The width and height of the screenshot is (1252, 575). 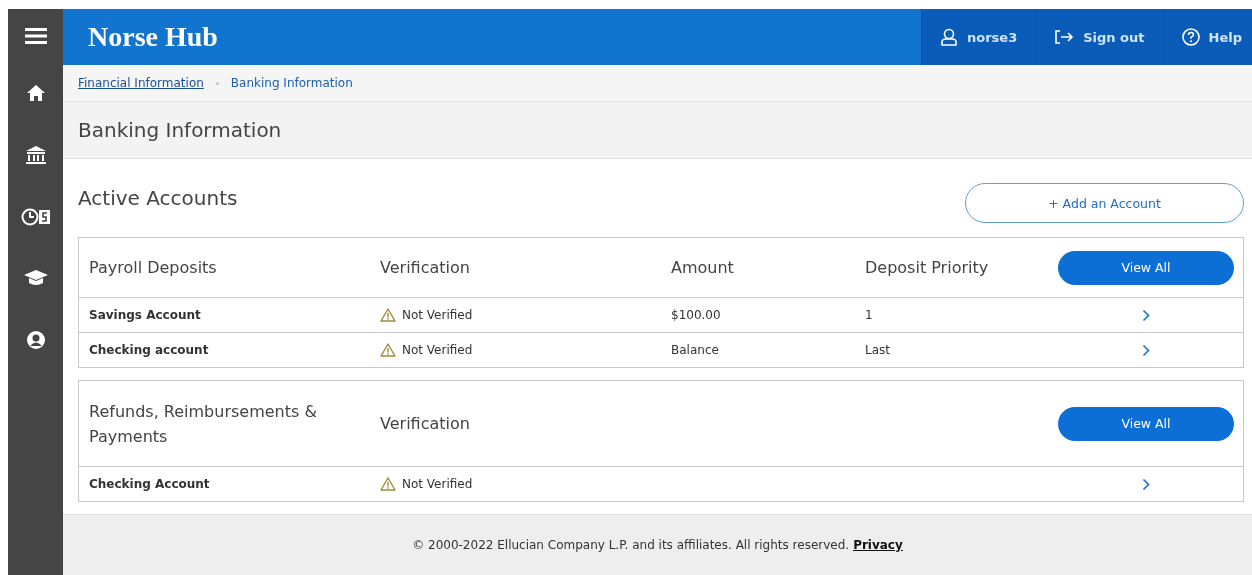 I want to click on menu-icon, so click(x=35, y=36).